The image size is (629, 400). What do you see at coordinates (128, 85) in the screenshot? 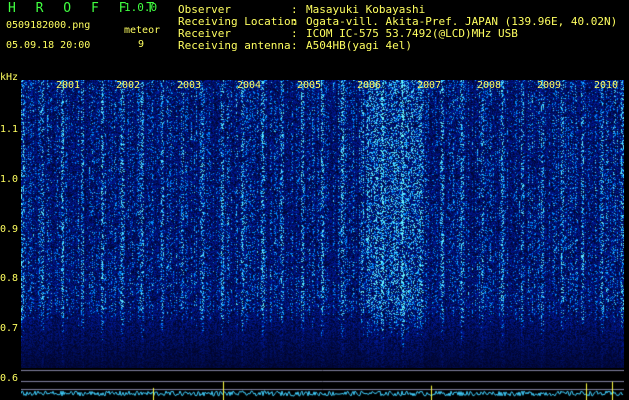
I see `minute-marker: 2002` at bounding box center [128, 85].